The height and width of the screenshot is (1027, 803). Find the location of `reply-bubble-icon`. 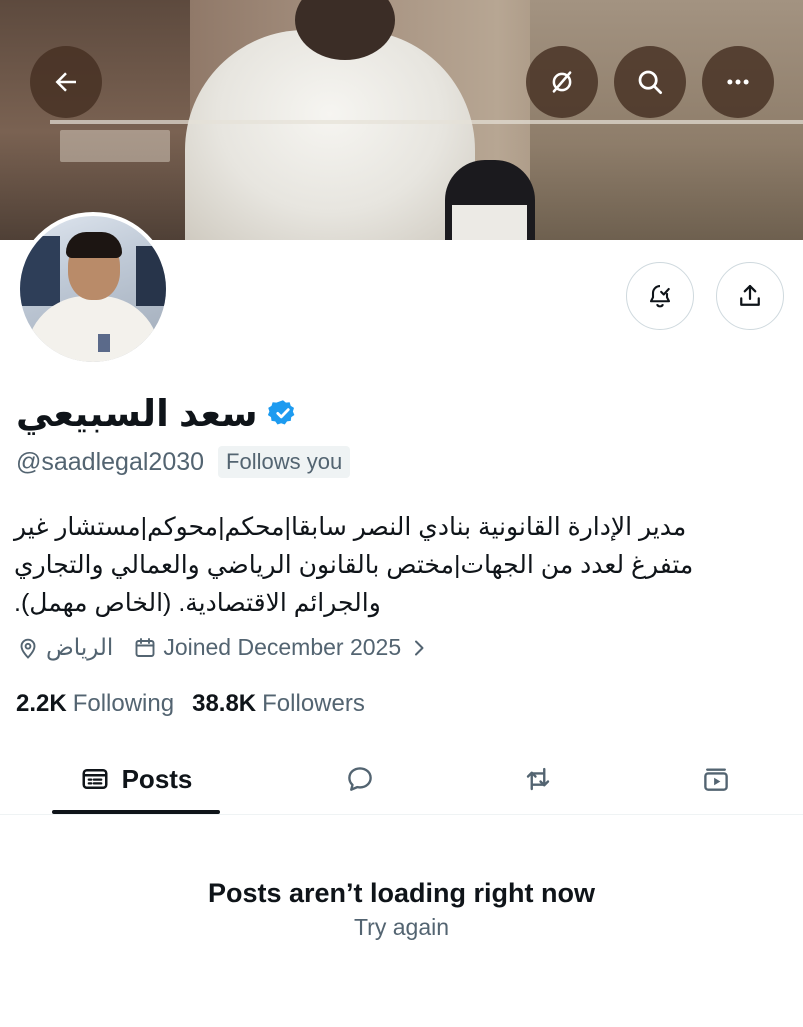

reply-bubble-icon is located at coordinates (360, 779).